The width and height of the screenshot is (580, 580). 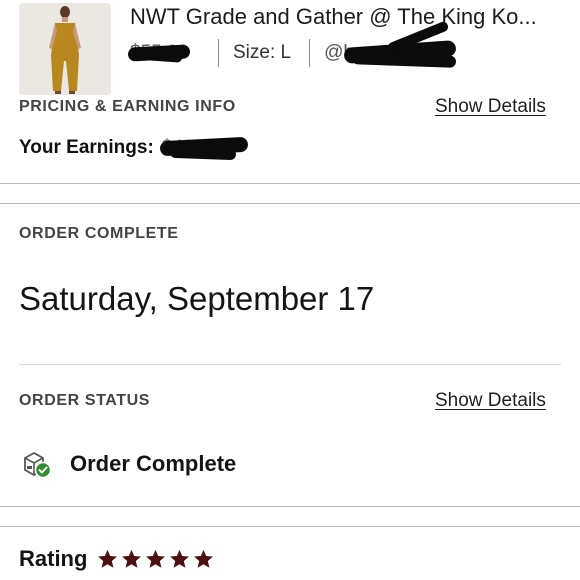 I want to click on pricing-section-label: PRICING & EARNING INFO, so click(x=127, y=106).